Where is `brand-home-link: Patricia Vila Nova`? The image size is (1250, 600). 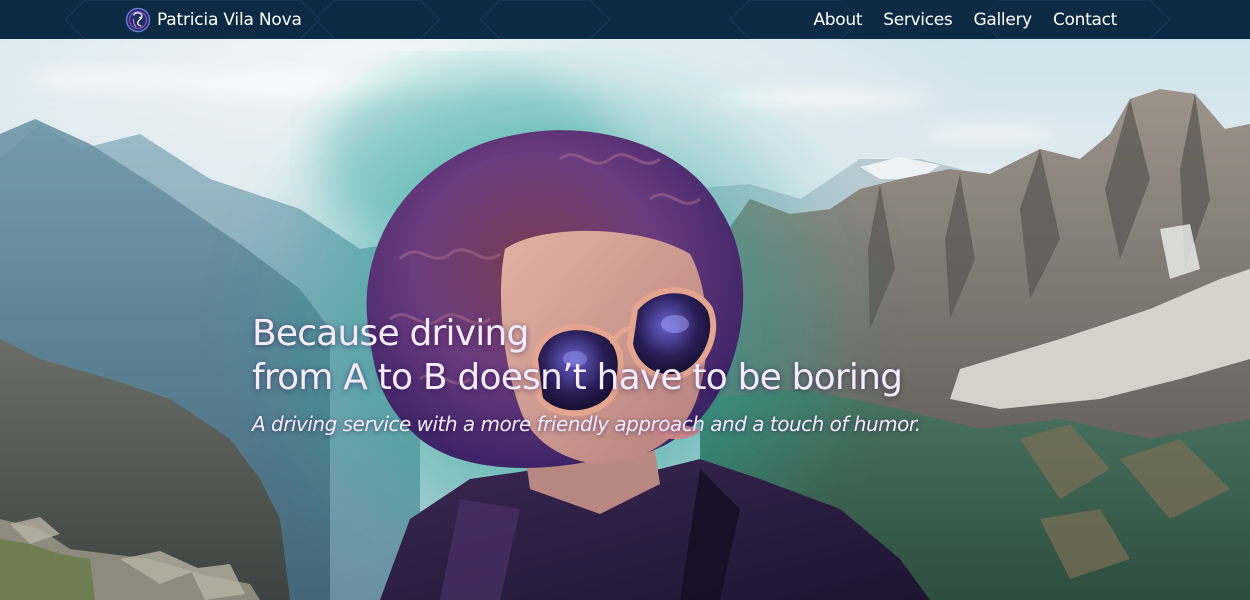
brand-home-link: Patricia Vila Nova is located at coordinates (213, 19).